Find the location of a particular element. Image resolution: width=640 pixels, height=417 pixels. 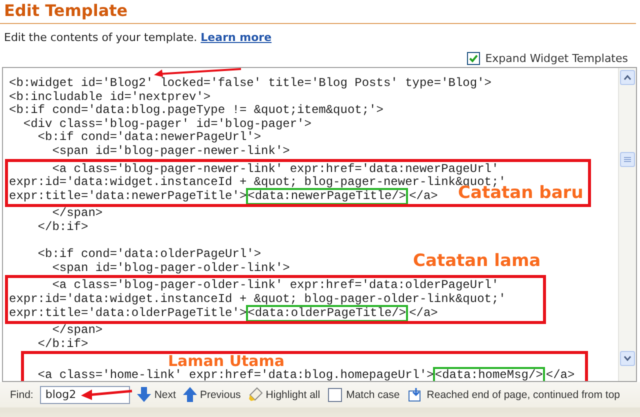

check-icon is located at coordinates (473, 58).